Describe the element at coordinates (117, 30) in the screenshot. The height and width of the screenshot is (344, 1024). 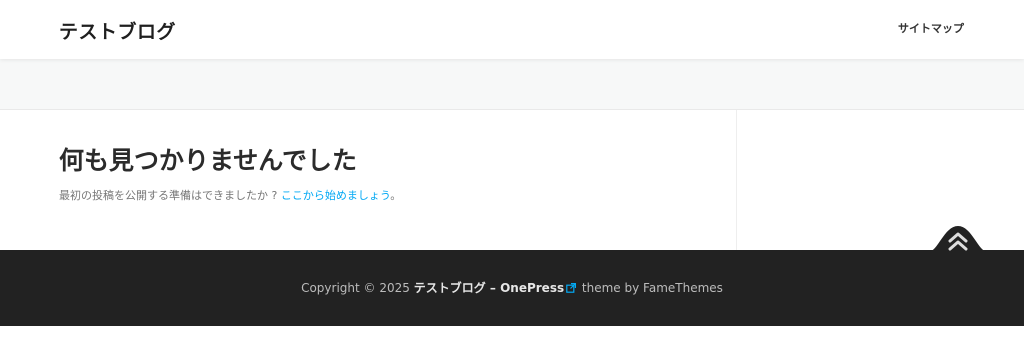
I see `site-title: テストブログ` at that location.